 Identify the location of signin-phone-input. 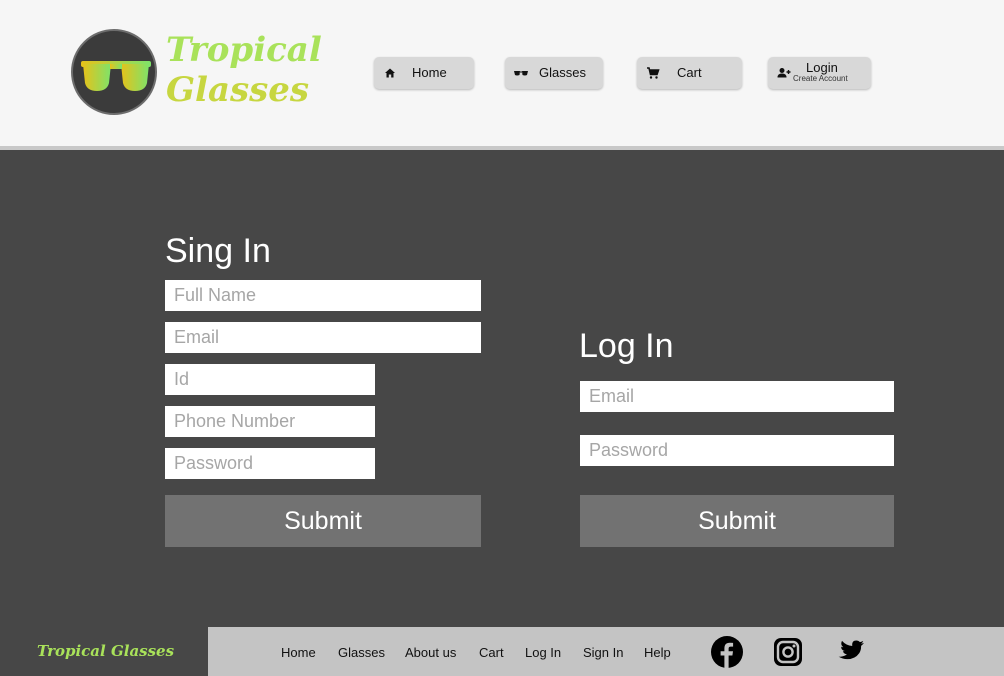
(270, 421).